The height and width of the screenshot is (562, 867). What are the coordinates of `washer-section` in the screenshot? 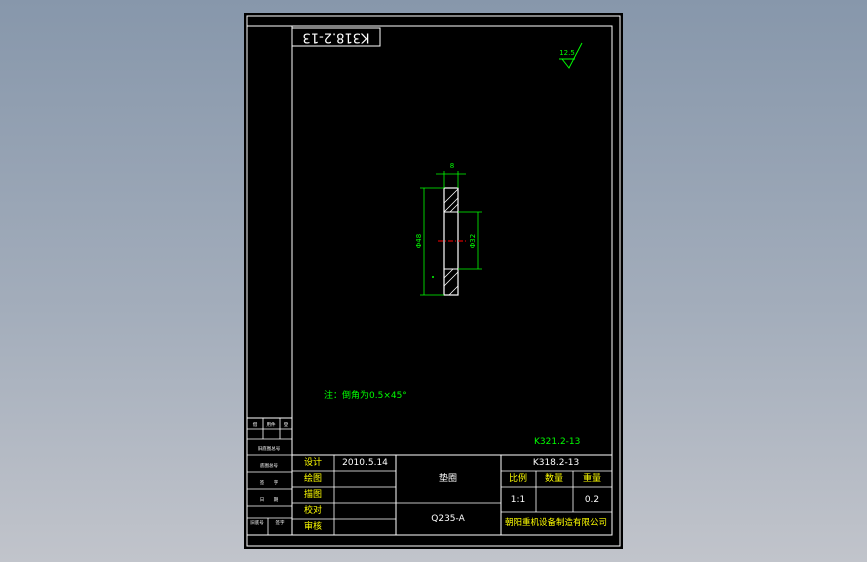 It's located at (452, 241).